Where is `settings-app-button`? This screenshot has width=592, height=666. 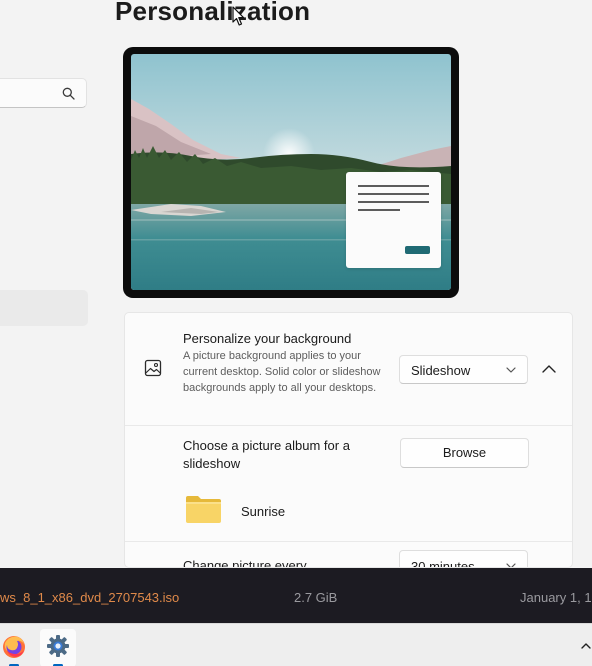
settings-app-button is located at coordinates (58, 647).